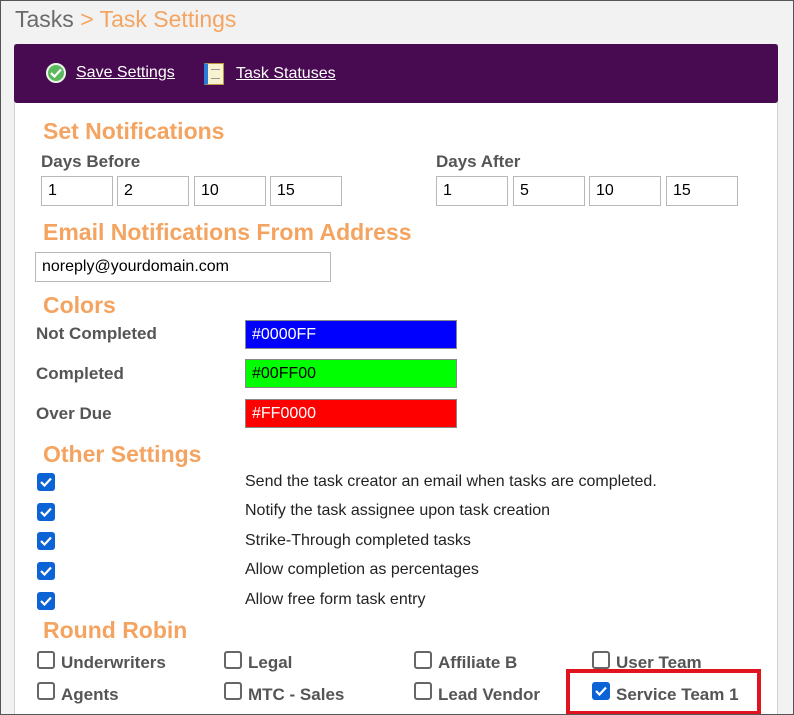  I want to click on breadcrumb-parent: Tasks, so click(44, 19).